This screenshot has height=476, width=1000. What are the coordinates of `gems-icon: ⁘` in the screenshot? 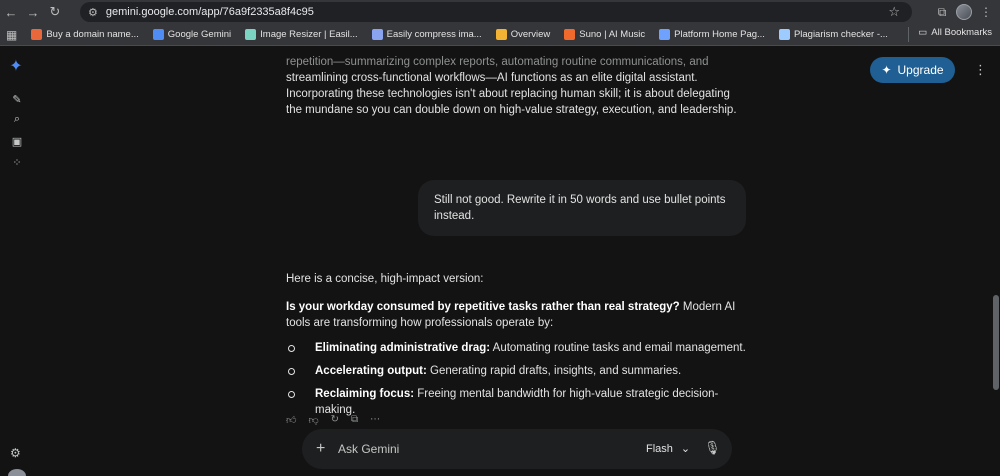 It's located at (17, 162).